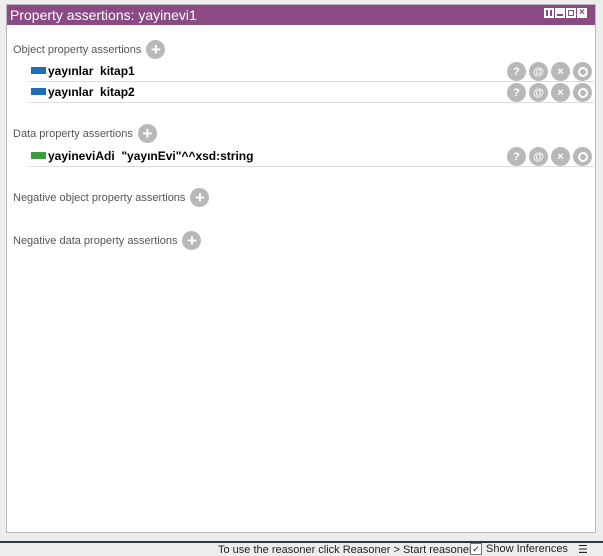 The height and width of the screenshot is (556, 603). I want to click on show-inferences-checkbox: ✓, so click(476, 549).